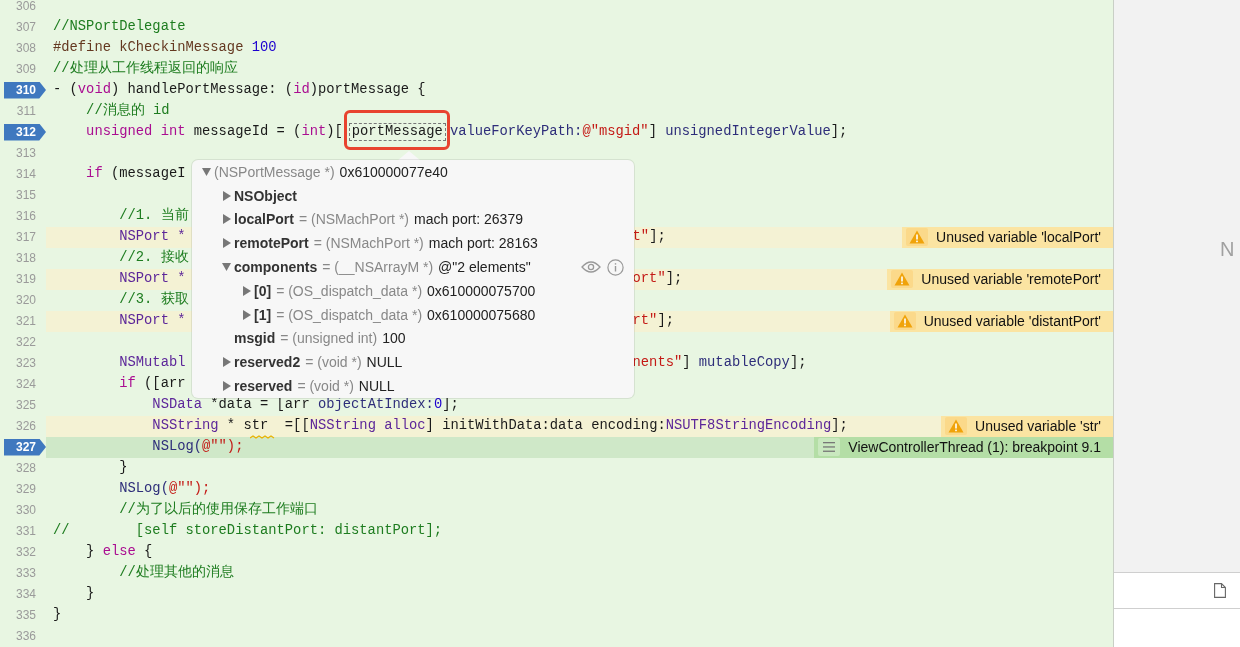 The height and width of the screenshot is (647, 1240). What do you see at coordinates (26, 69) in the screenshot?
I see `line-number: 309` at bounding box center [26, 69].